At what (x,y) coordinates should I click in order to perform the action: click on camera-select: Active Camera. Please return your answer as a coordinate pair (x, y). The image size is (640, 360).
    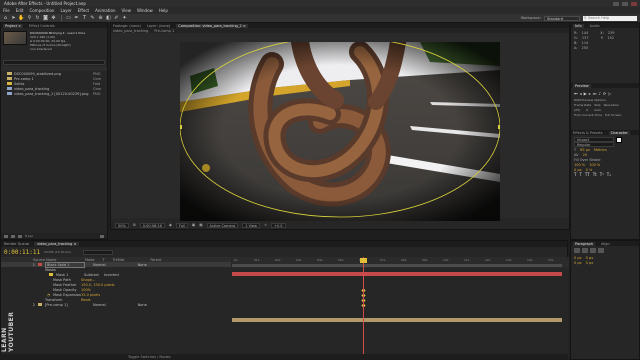
    Looking at the image, I should click on (222, 225).